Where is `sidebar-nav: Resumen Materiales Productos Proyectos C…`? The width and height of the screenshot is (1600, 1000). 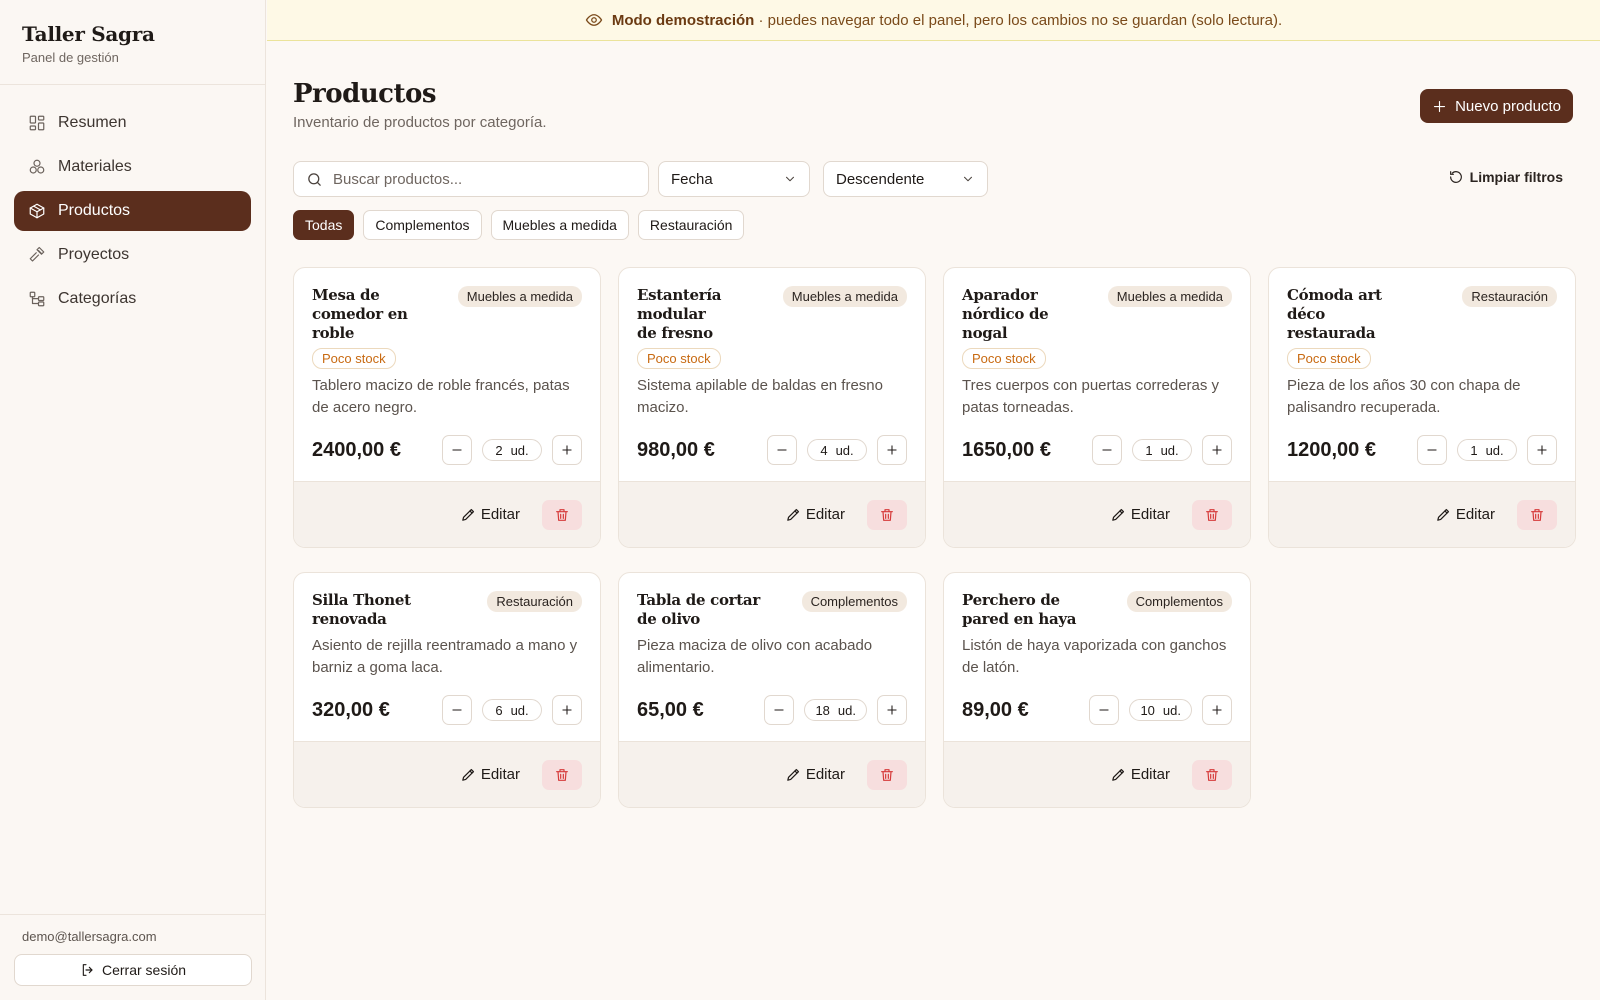 sidebar-nav: Resumen Materiales Productos Proyectos C… is located at coordinates (132, 202).